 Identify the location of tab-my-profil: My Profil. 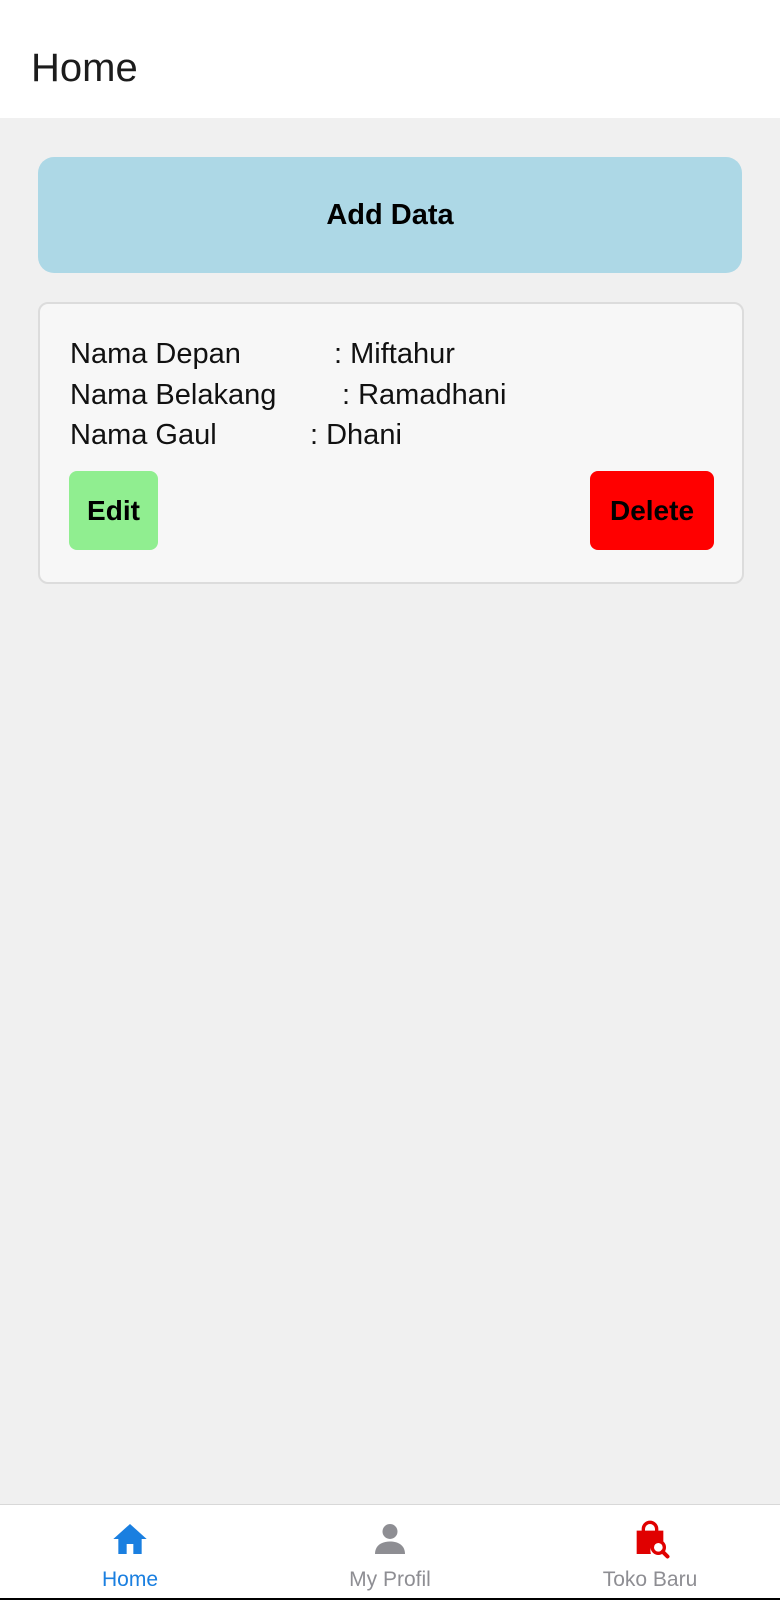
(390, 1552).